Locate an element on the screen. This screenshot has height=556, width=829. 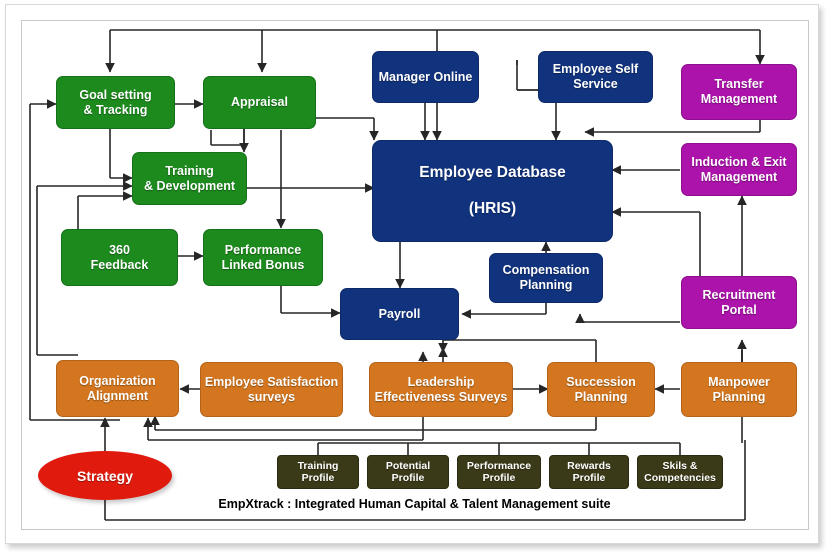
node-label: Manager Online is located at coordinates (425, 76).